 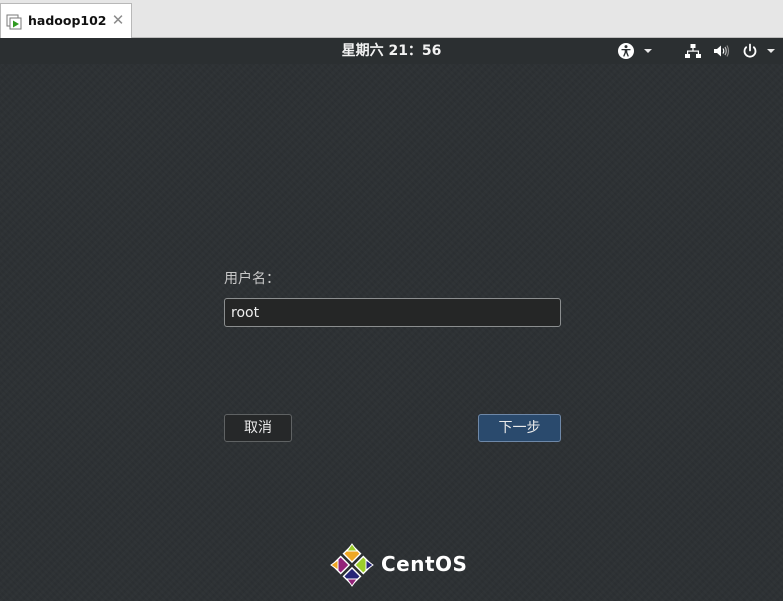 I want to click on power-menu, so click(x=760, y=51).